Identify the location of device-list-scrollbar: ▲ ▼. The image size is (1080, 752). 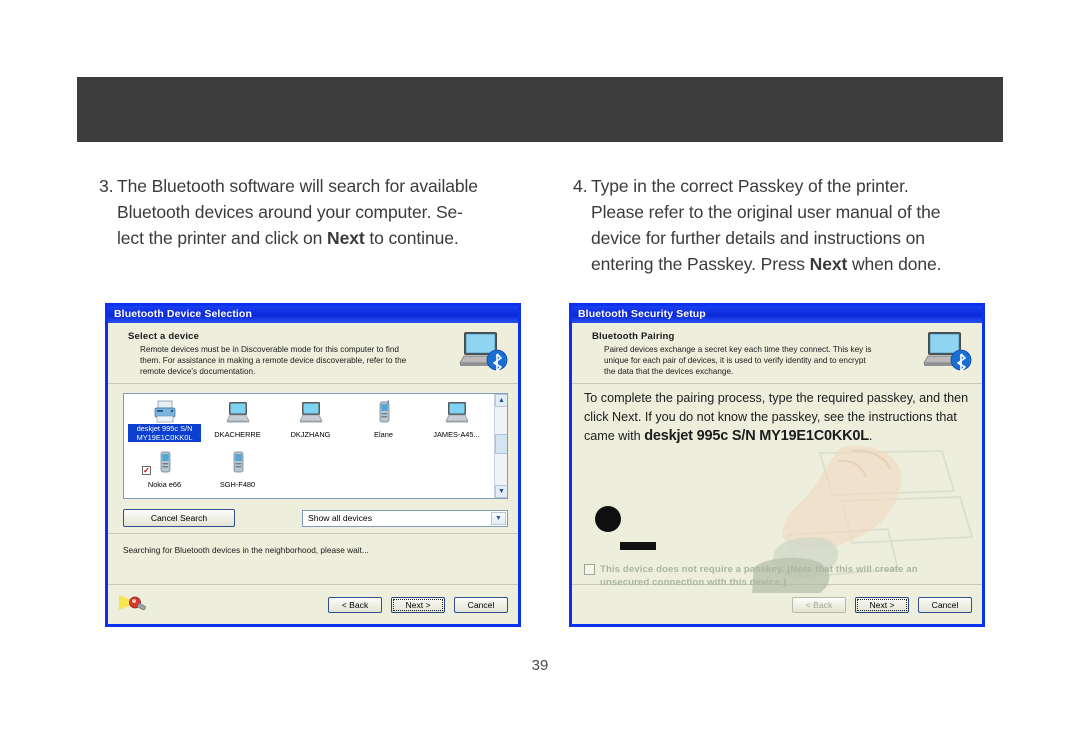
(500, 446).